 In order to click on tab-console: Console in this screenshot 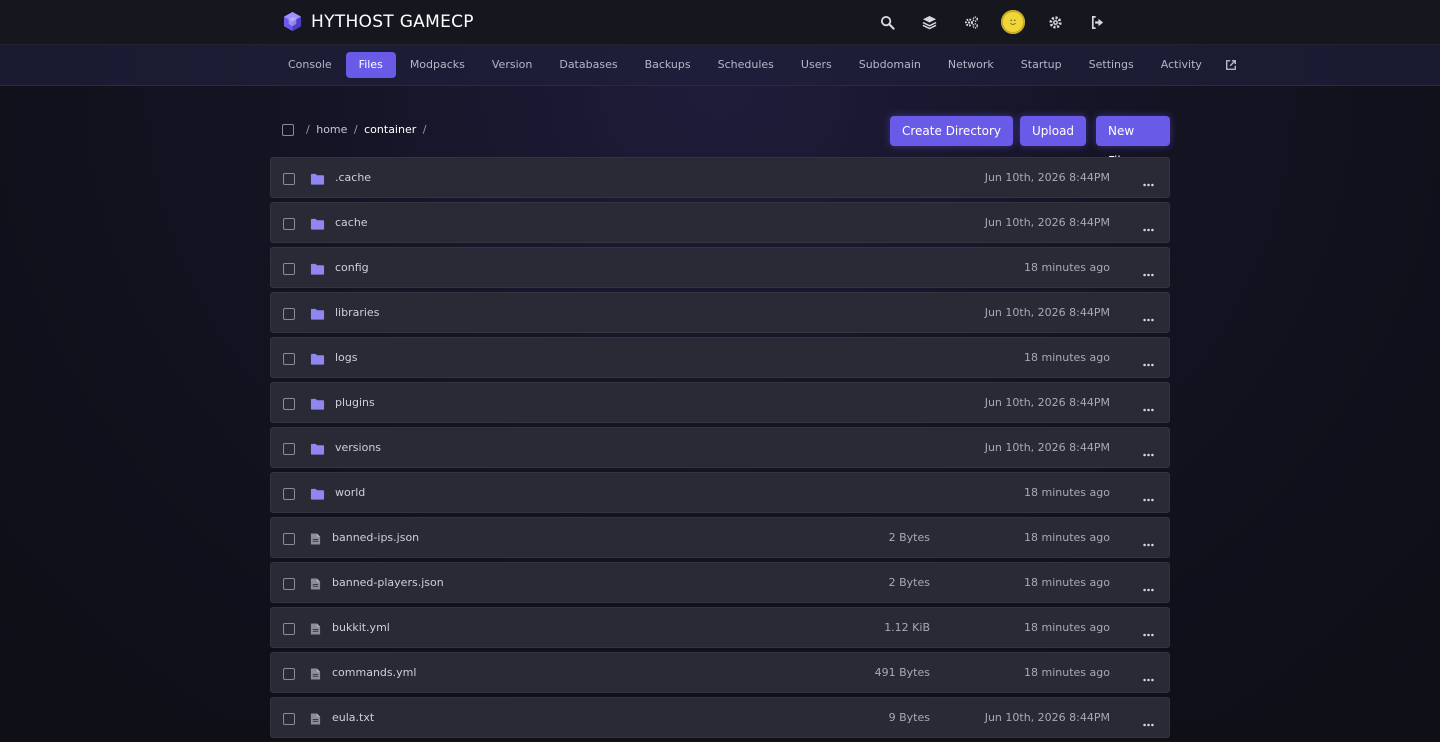, I will do `click(310, 65)`.